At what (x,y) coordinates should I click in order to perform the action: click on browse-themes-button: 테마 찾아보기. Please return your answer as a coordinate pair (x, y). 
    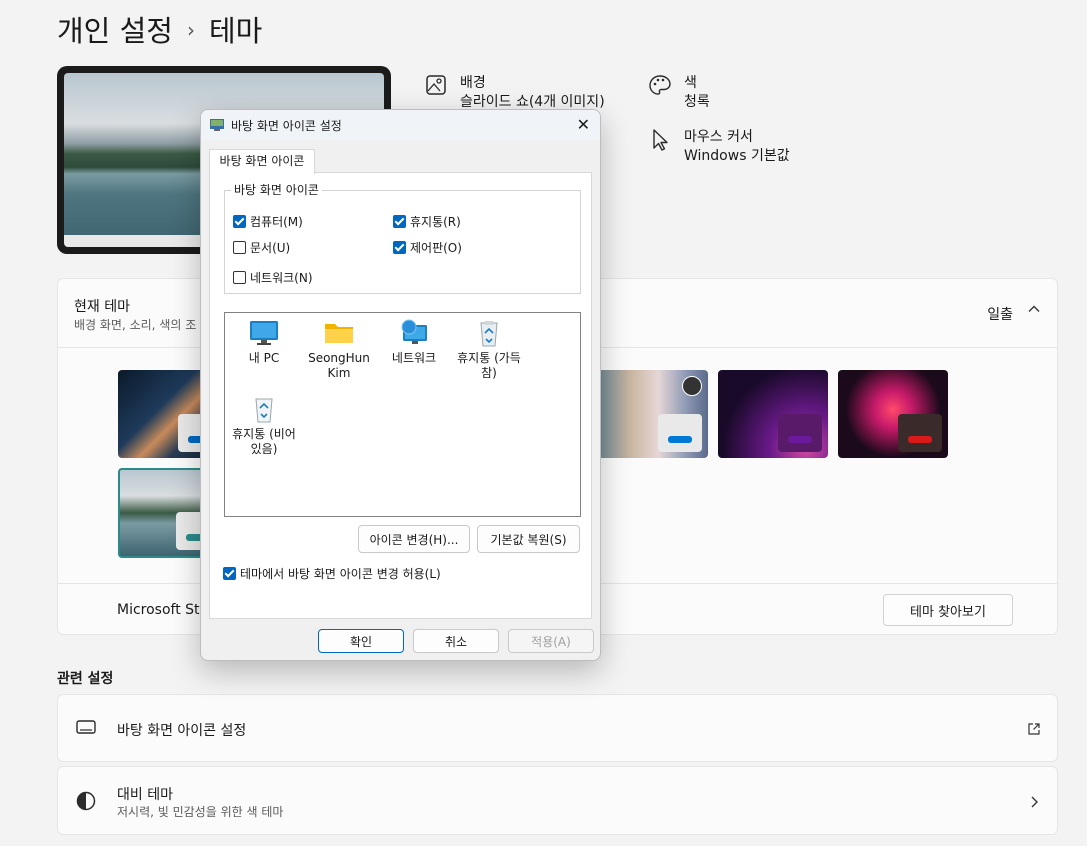
    Looking at the image, I should click on (948, 610).